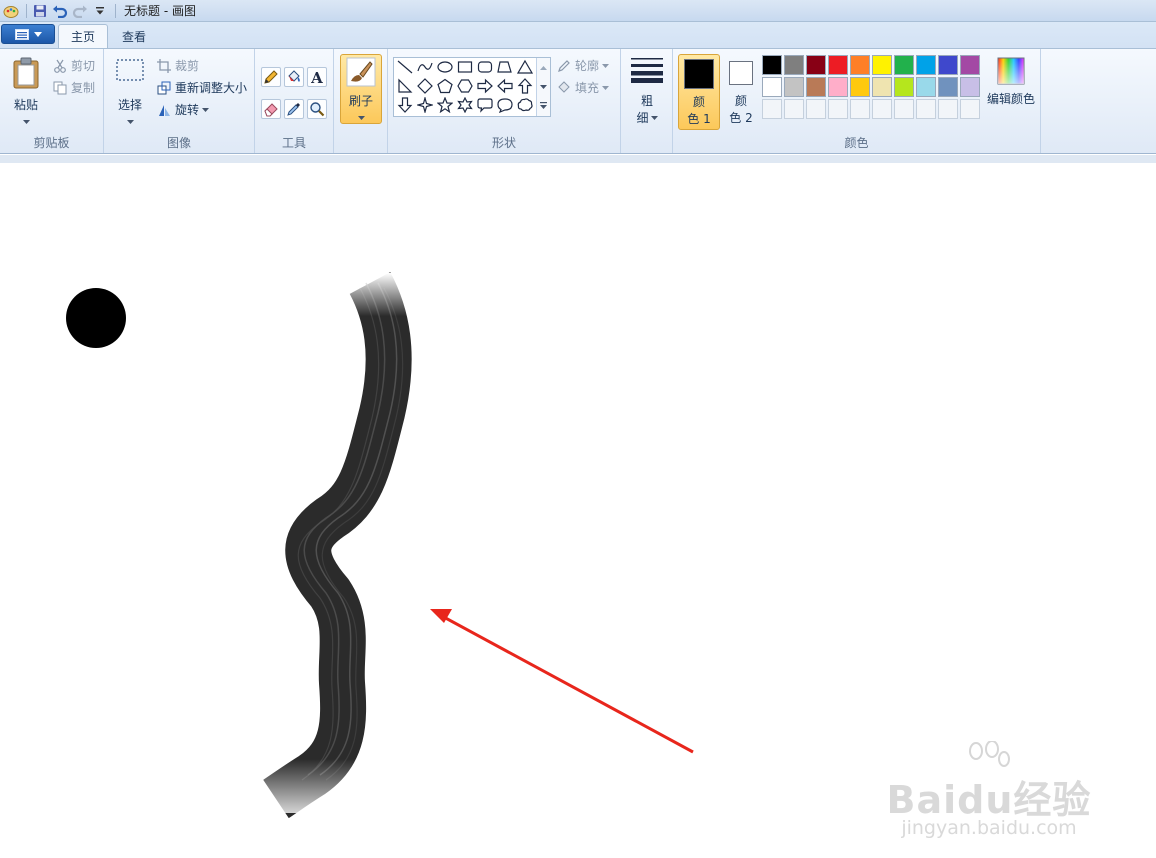  What do you see at coordinates (525, 86) in the screenshot?
I see `up-arrow-shape` at bounding box center [525, 86].